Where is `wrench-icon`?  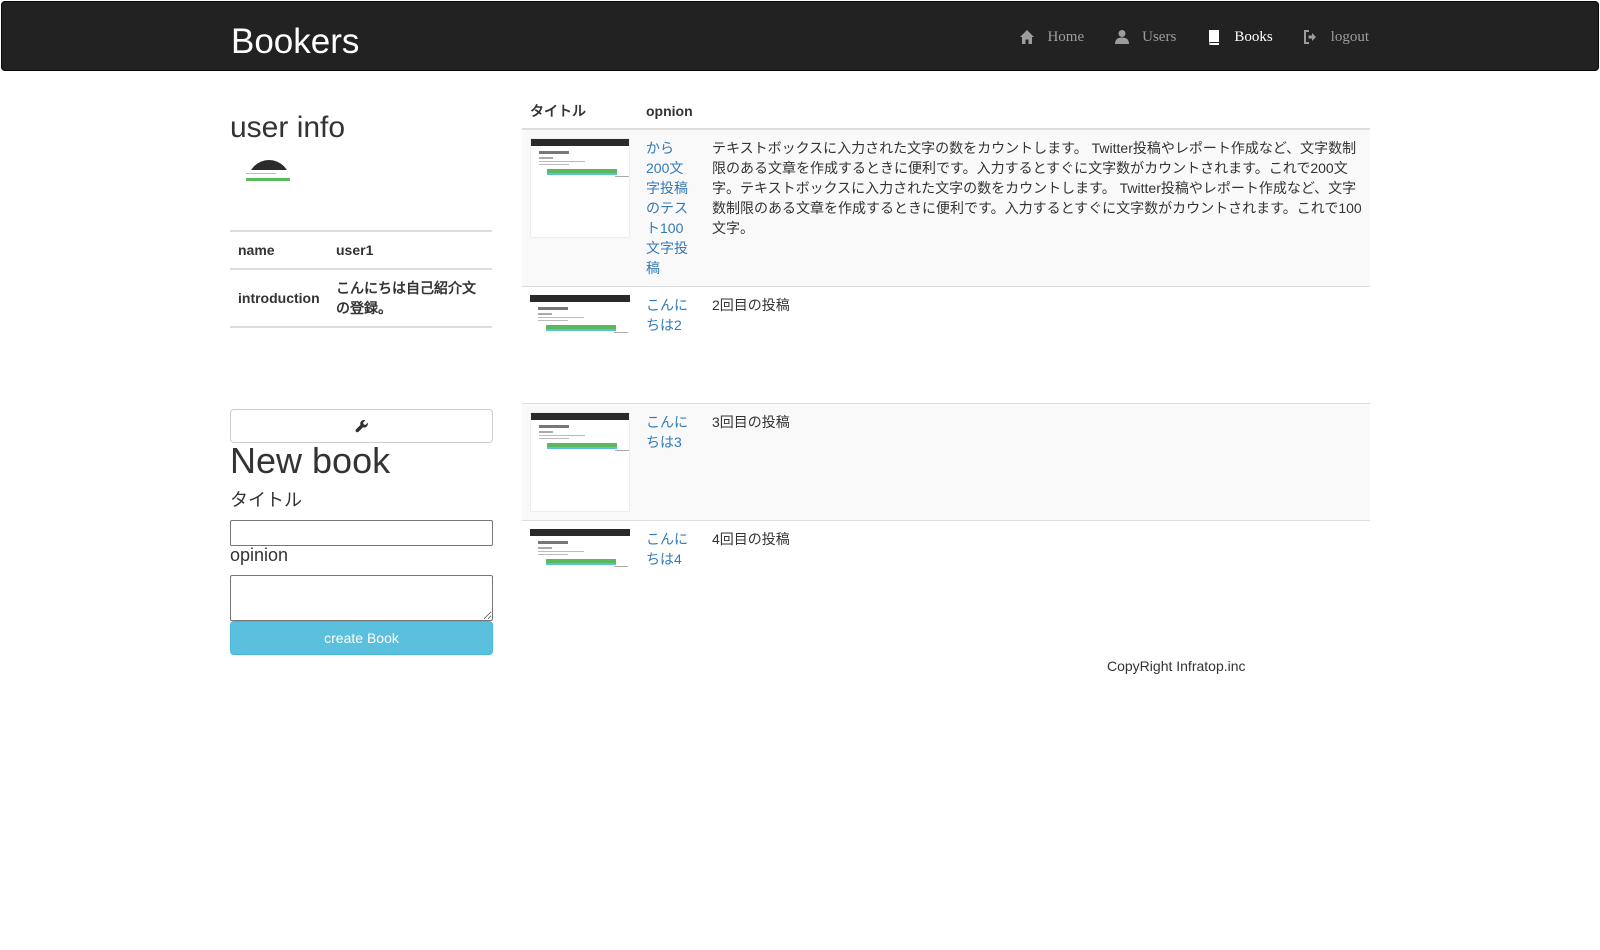
wrench-icon is located at coordinates (362, 426).